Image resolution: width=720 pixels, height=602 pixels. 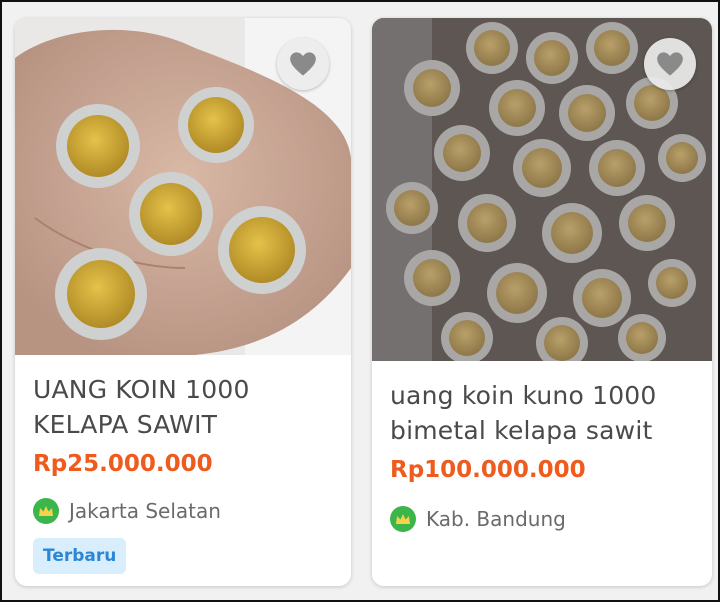 I want to click on seller-location-text: Jakarta Selatan, so click(x=145, y=511).